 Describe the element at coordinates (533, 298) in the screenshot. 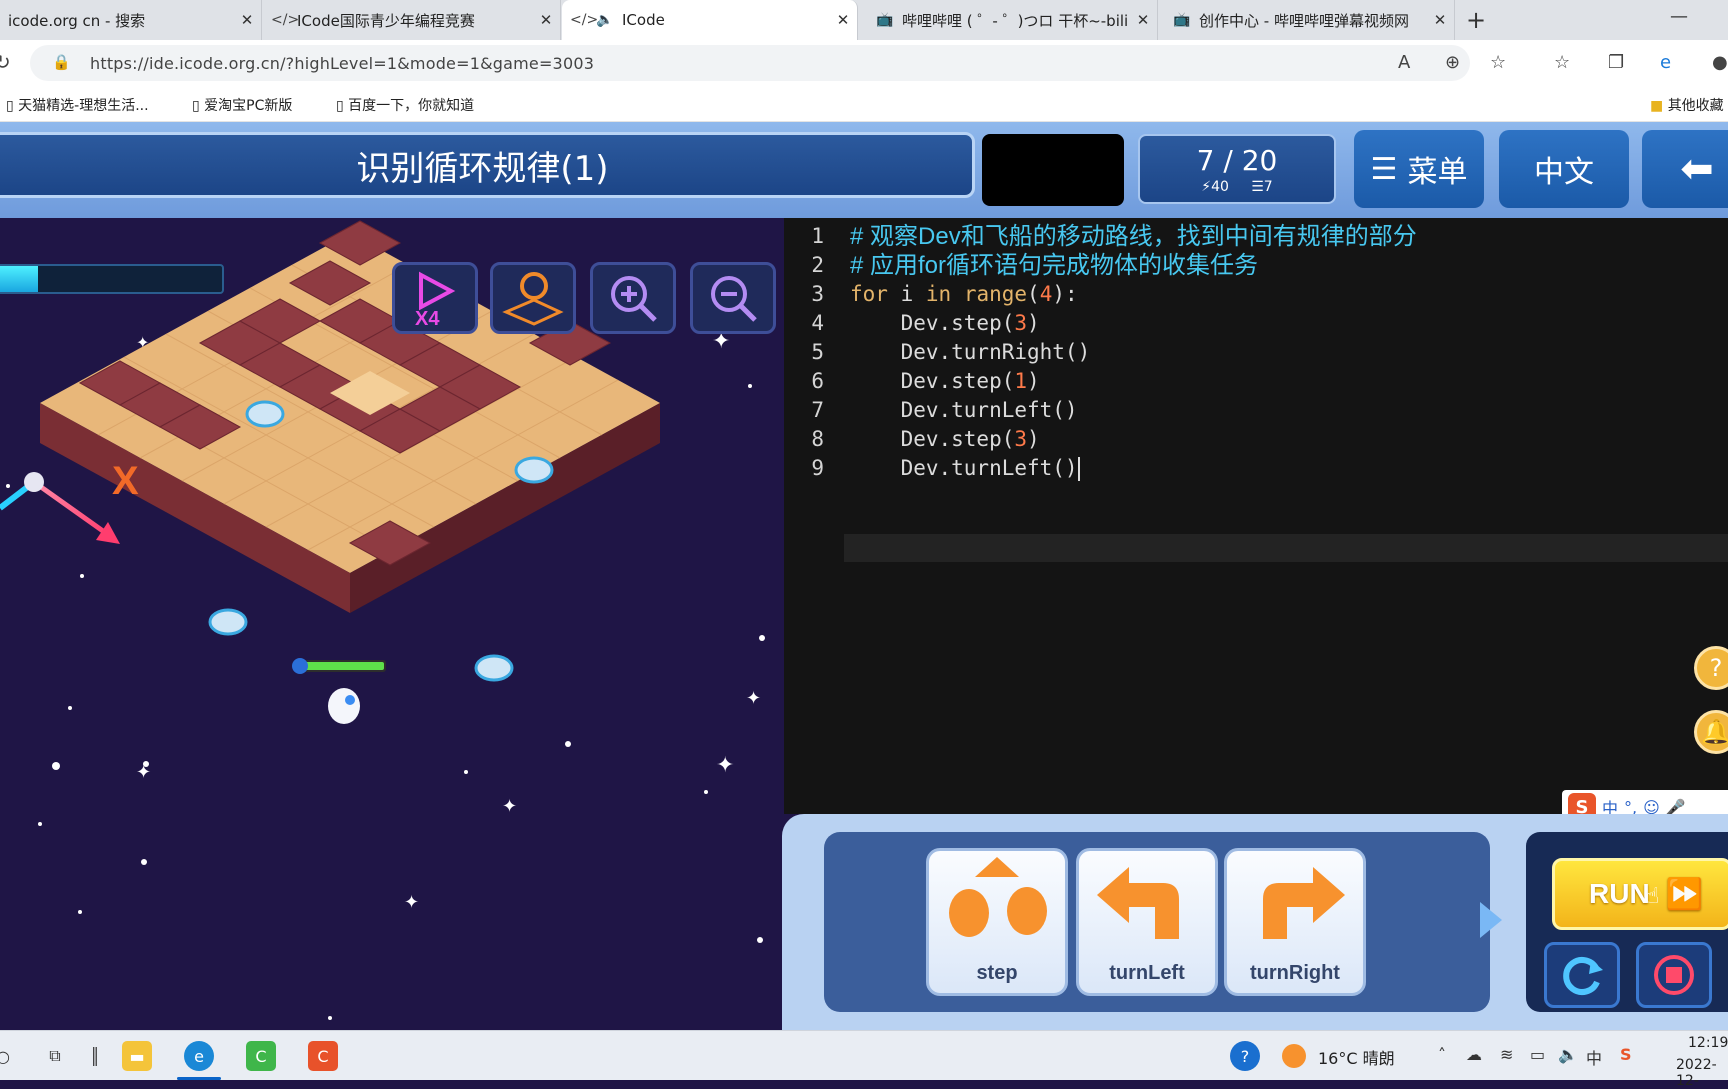

I see `map-locate-button` at that location.